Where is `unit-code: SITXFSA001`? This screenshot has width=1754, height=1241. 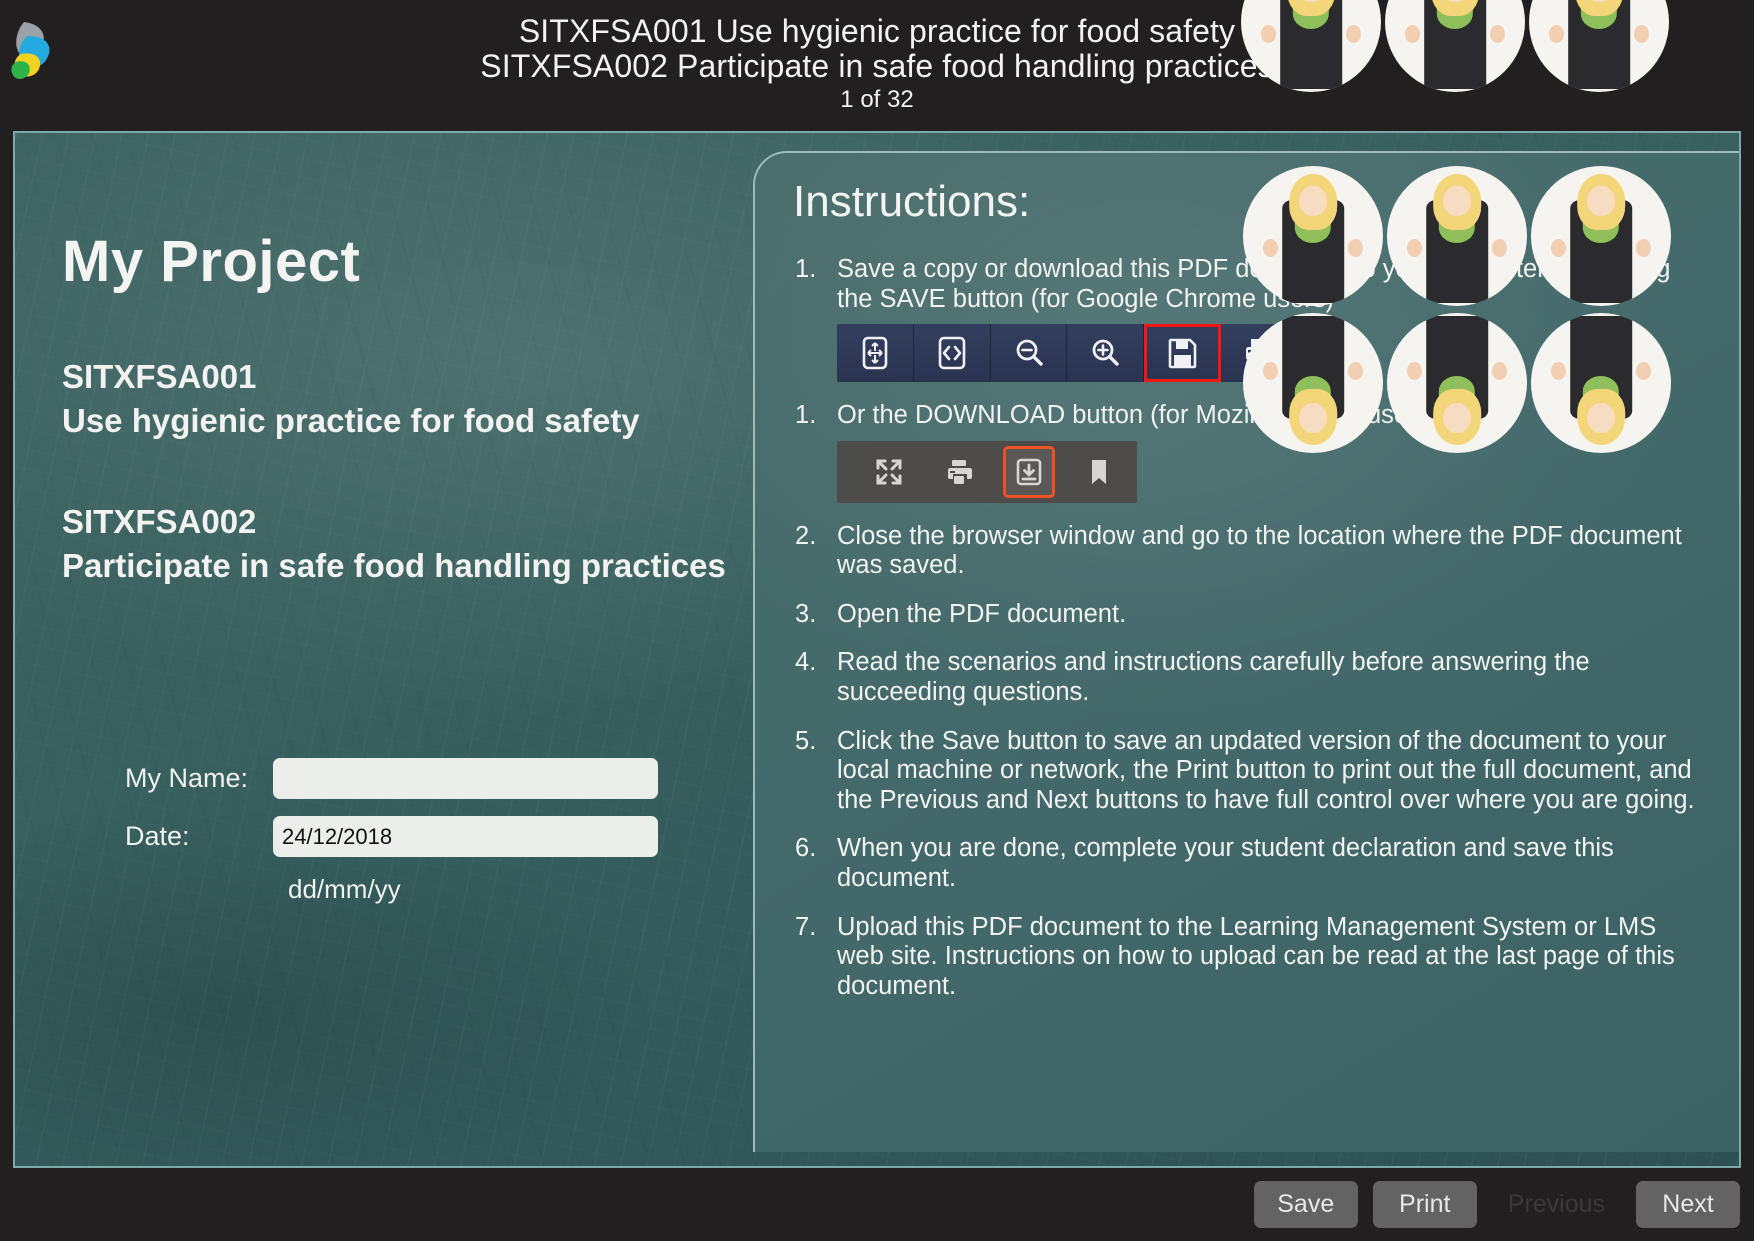
unit-code: SITXFSA001 is located at coordinates (159, 376).